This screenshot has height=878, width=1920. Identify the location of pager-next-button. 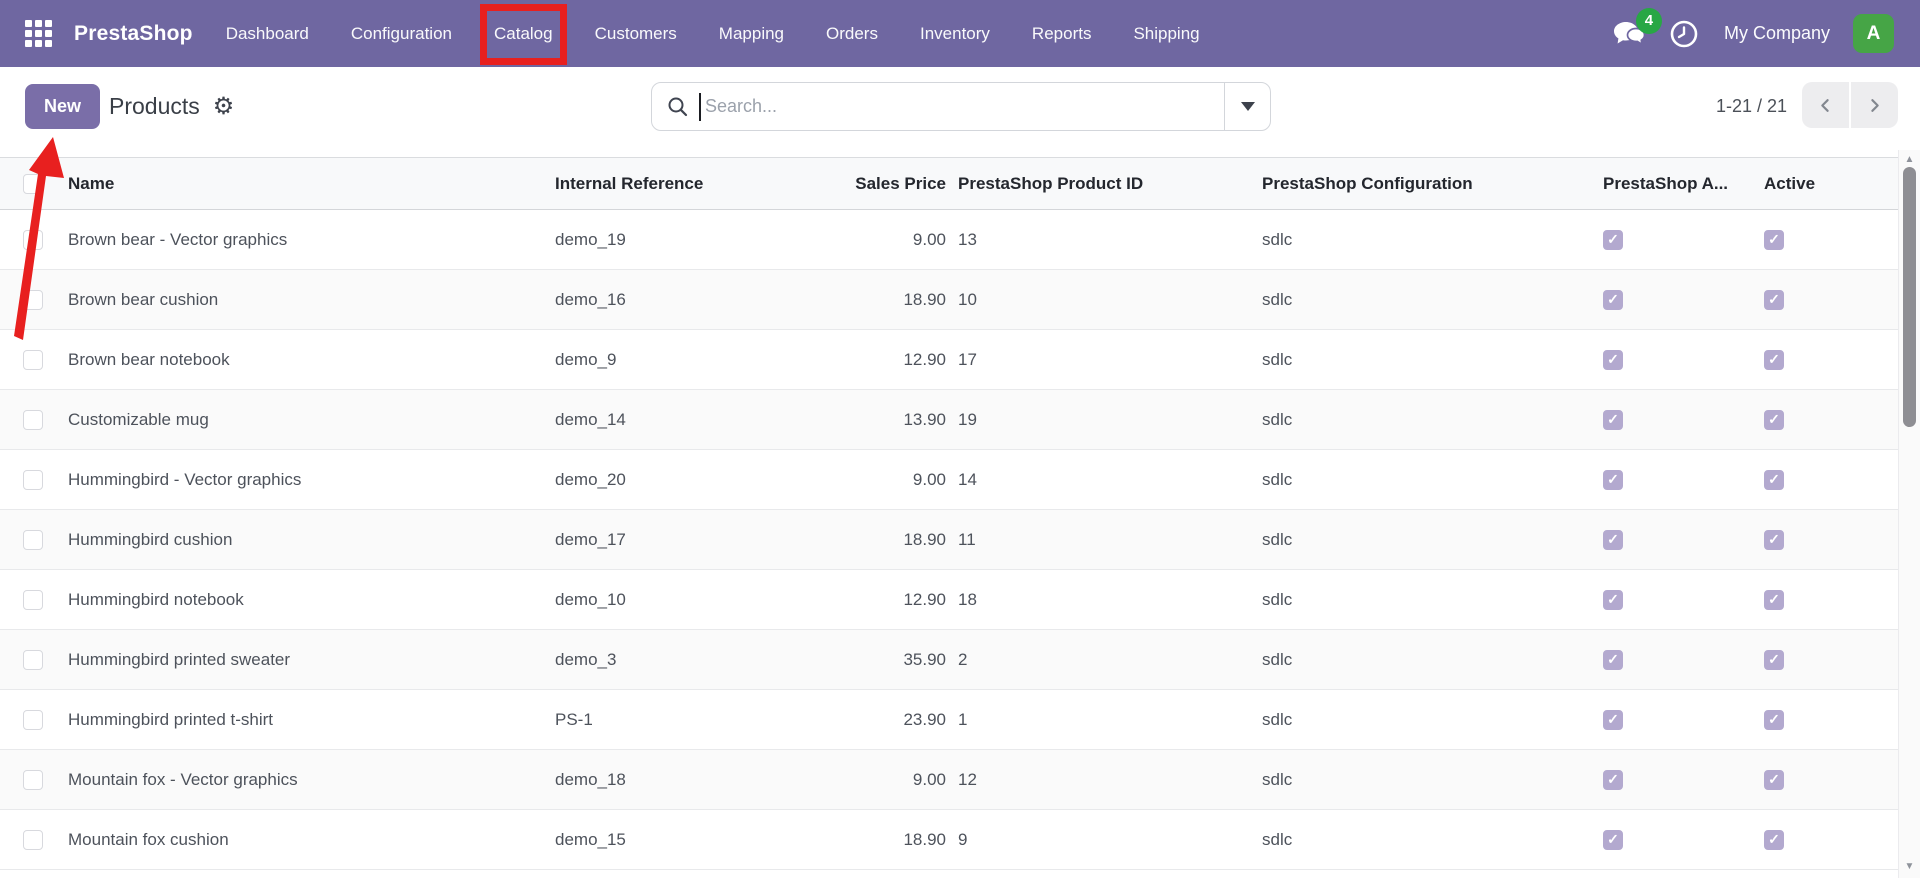
(1874, 105).